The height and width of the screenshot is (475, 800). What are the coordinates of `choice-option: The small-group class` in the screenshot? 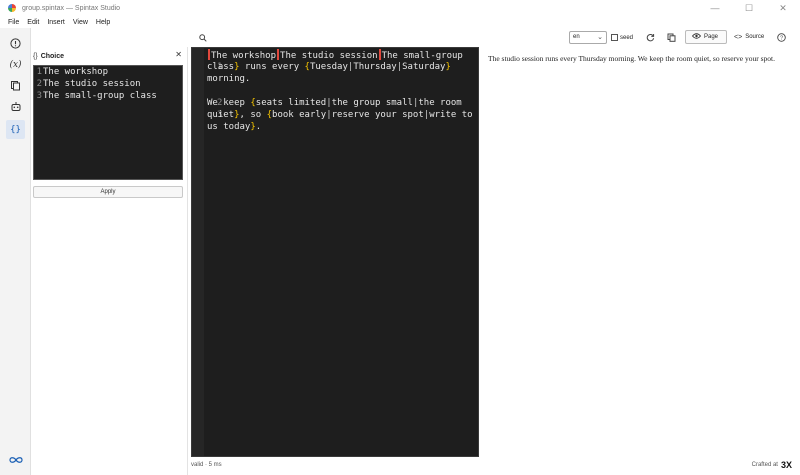 It's located at (100, 96).